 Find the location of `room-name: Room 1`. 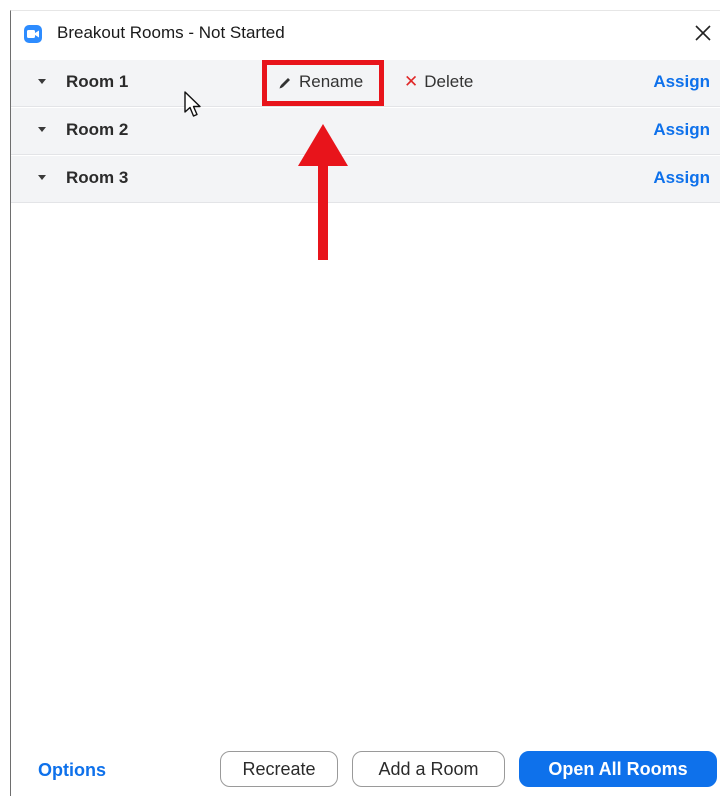

room-name: Room 1 is located at coordinates (97, 81).